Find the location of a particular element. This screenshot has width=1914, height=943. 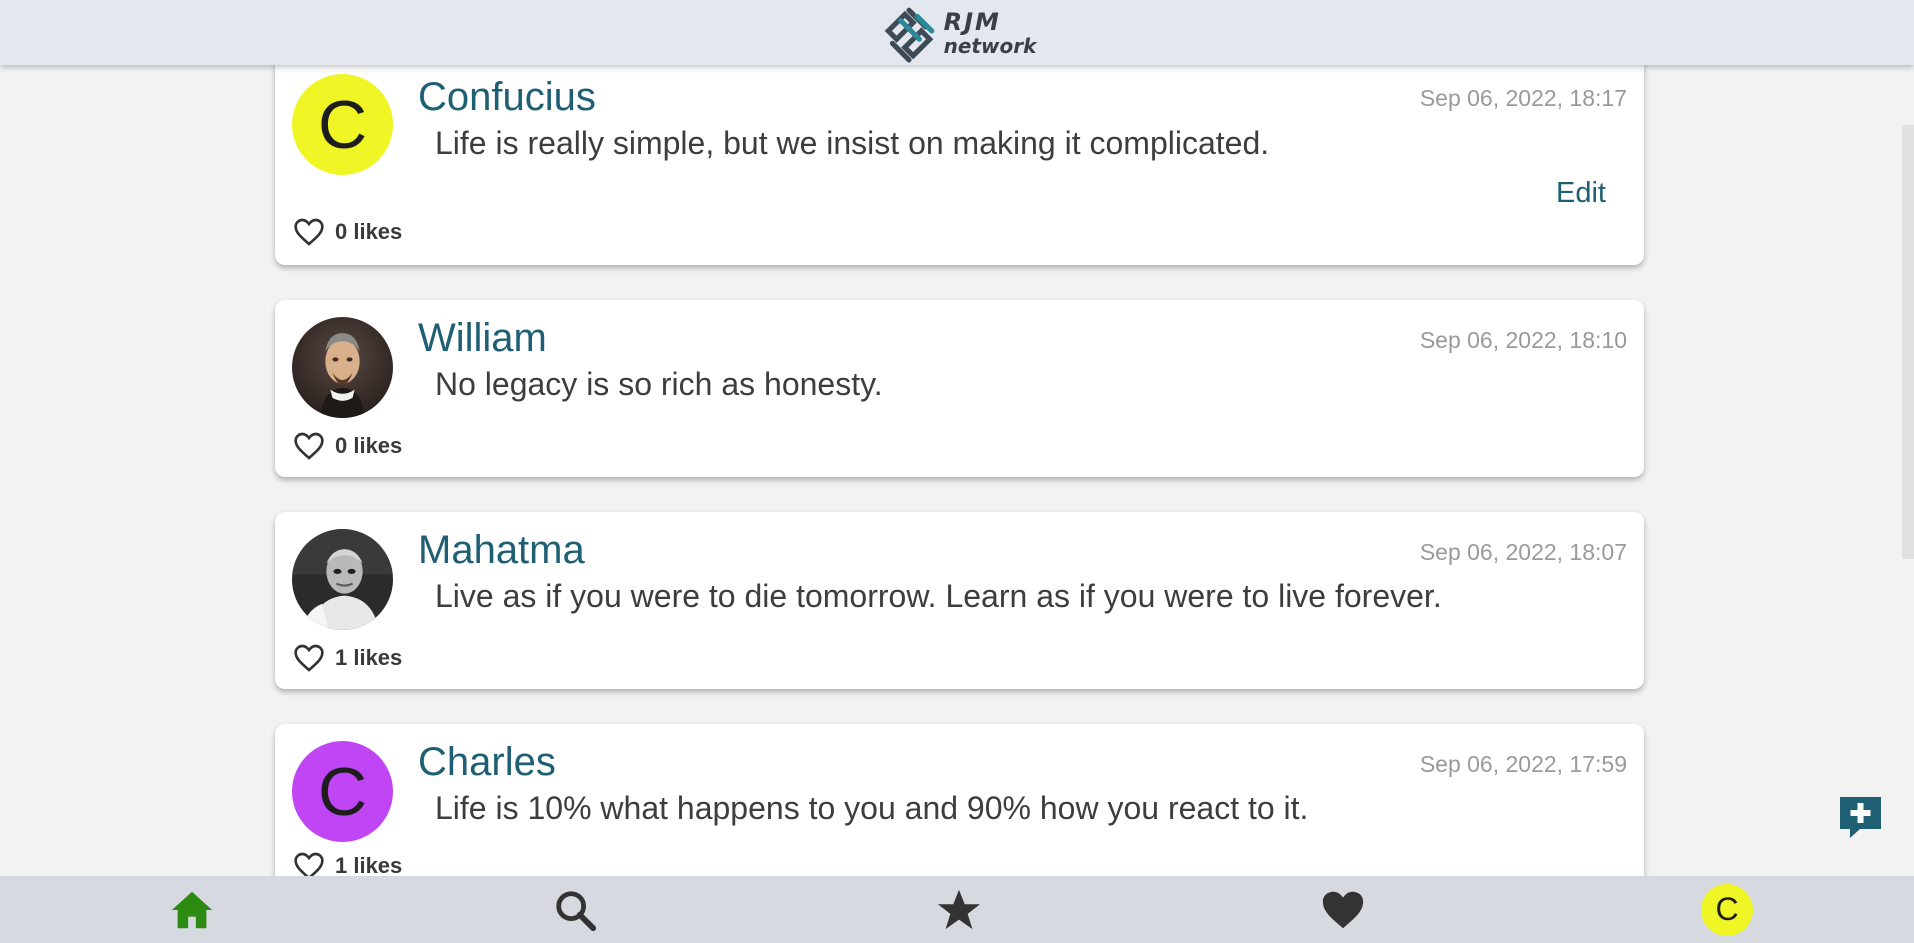

new-post-button is located at coordinates (1860, 817).